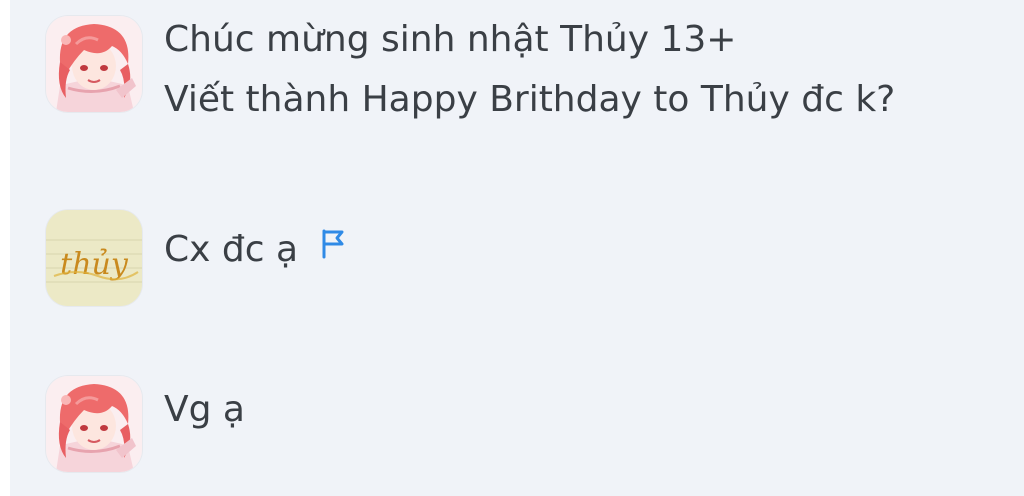 This screenshot has width=1024, height=496. Describe the element at coordinates (231, 249) in the screenshot. I see `comment-text: Cx đc ạ` at that location.